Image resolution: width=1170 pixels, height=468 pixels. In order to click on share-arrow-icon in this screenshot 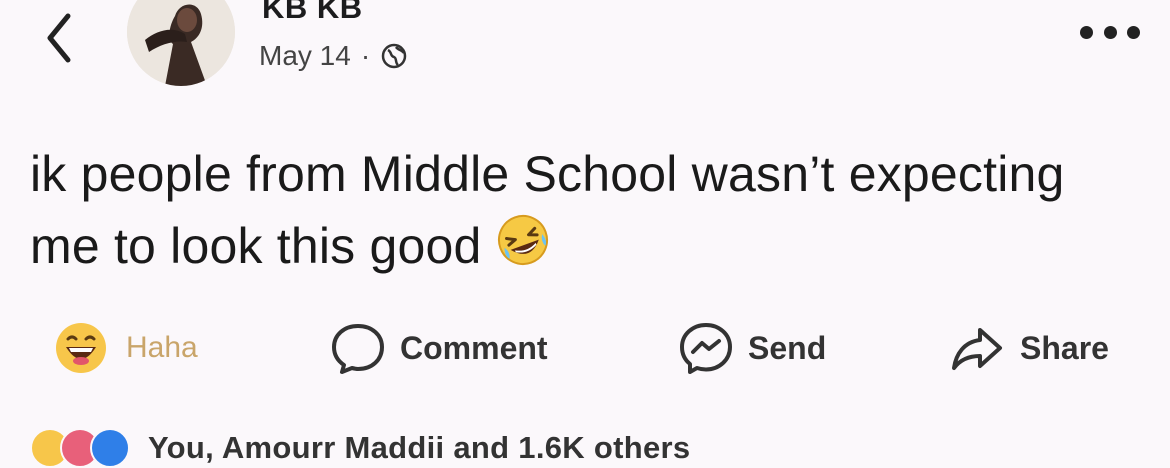, I will do `click(977, 349)`.